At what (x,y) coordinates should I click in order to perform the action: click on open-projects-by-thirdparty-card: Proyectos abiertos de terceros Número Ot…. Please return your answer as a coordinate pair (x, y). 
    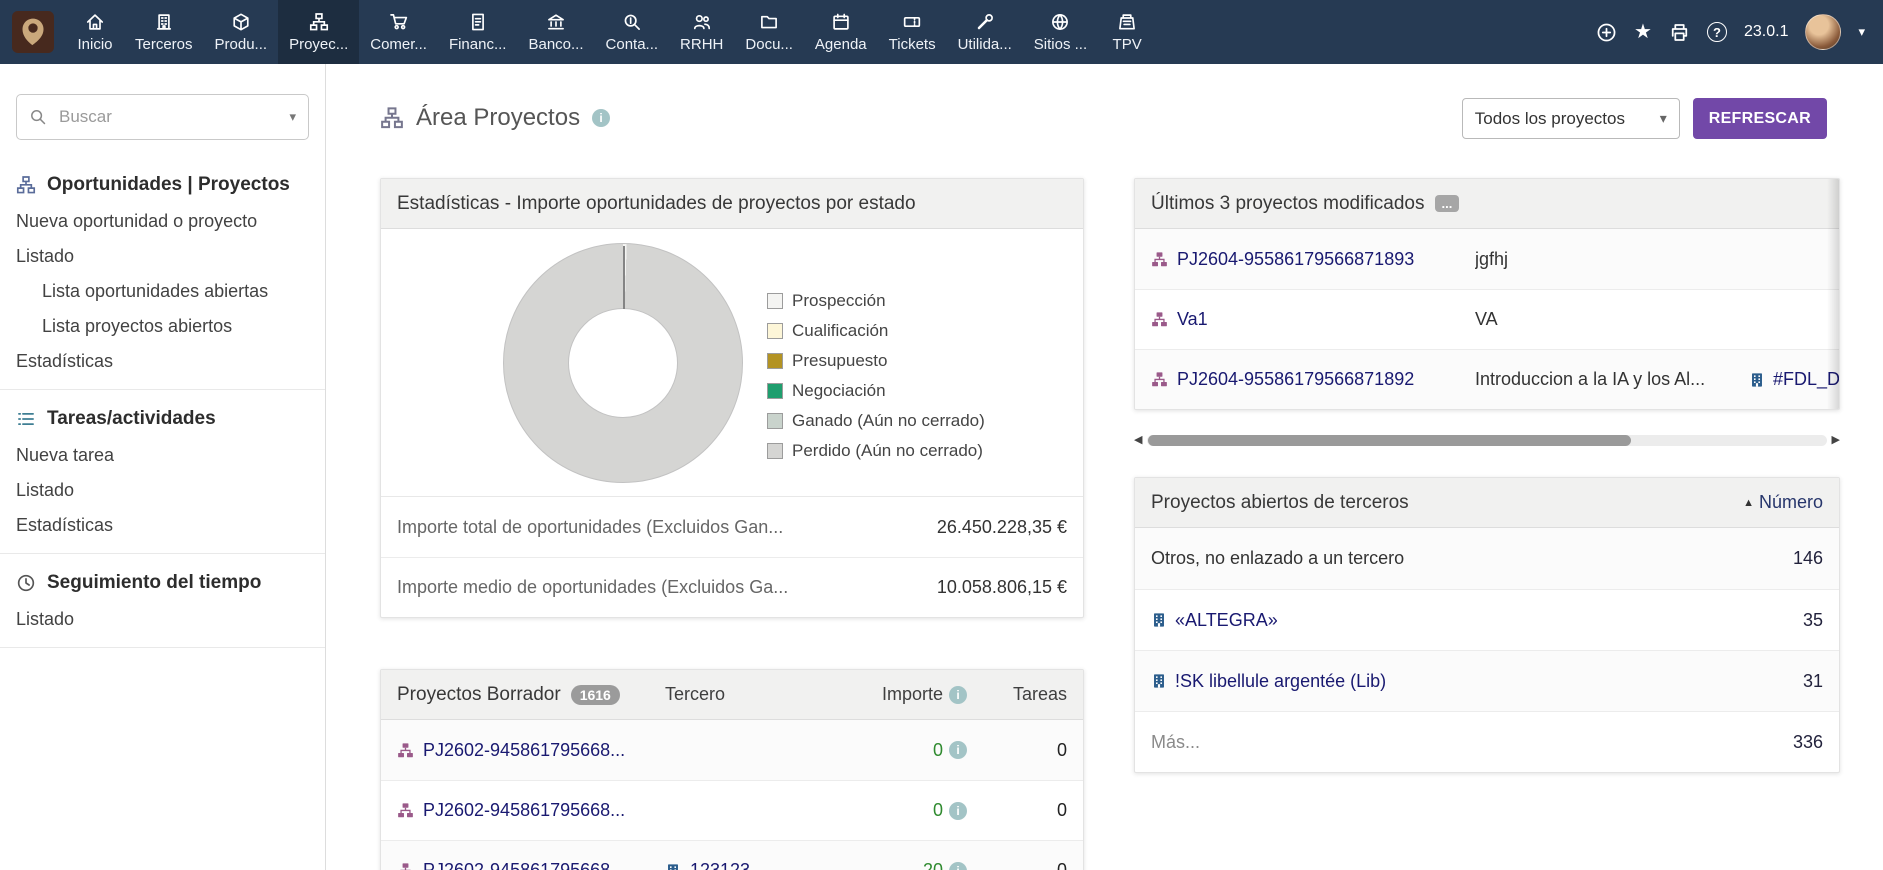
    Looking at the image, I should click on (1487, 625).